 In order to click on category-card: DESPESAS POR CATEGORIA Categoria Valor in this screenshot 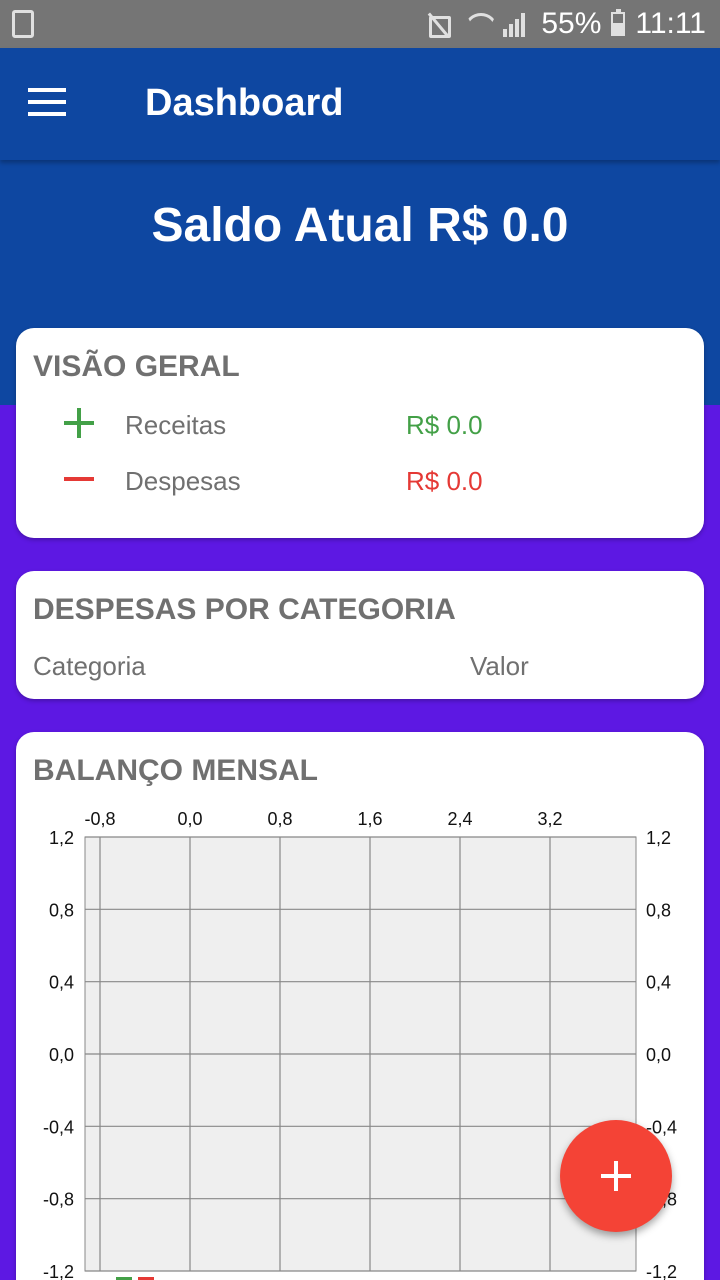, I will do `click(360, 635)`.